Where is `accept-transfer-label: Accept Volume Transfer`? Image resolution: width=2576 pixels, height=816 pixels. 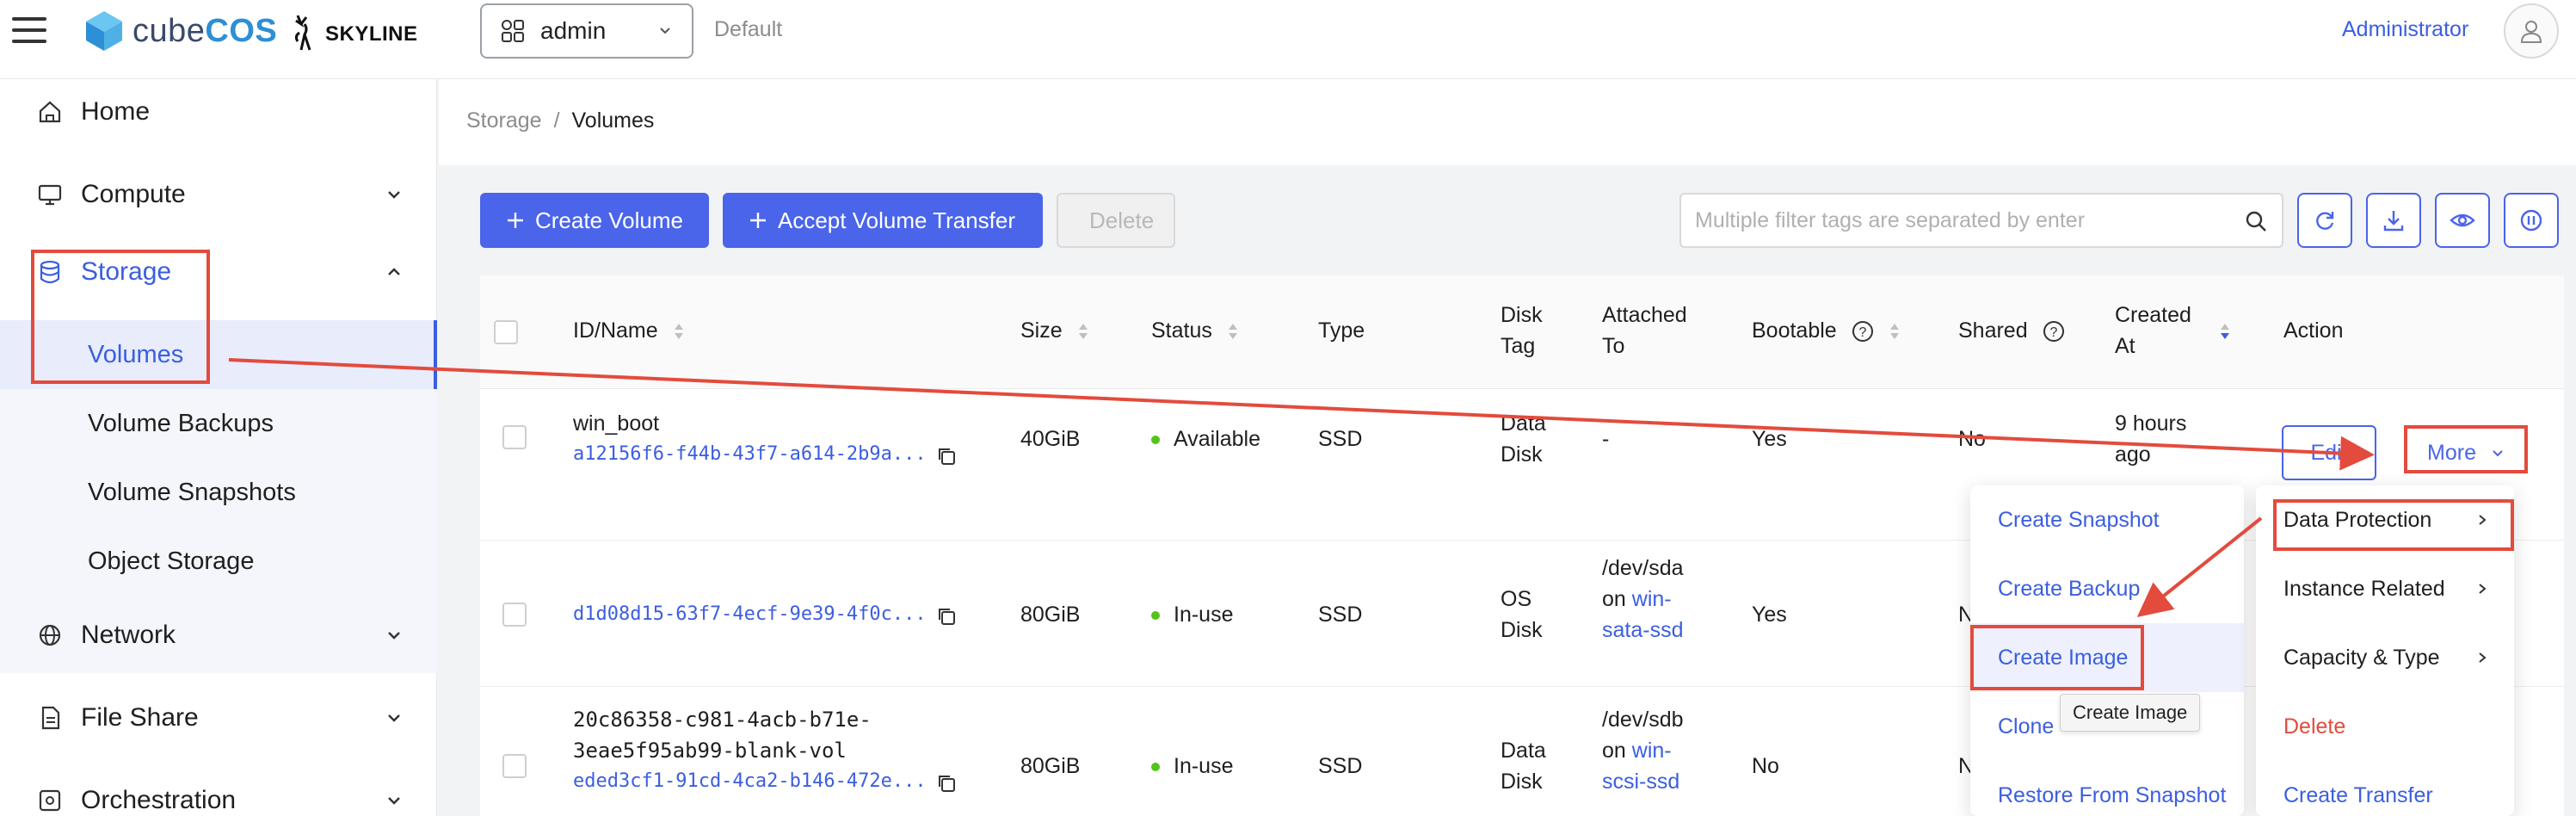 accept-transfer-label: Accept Volume Transfer is located at coordinates (897, 220).